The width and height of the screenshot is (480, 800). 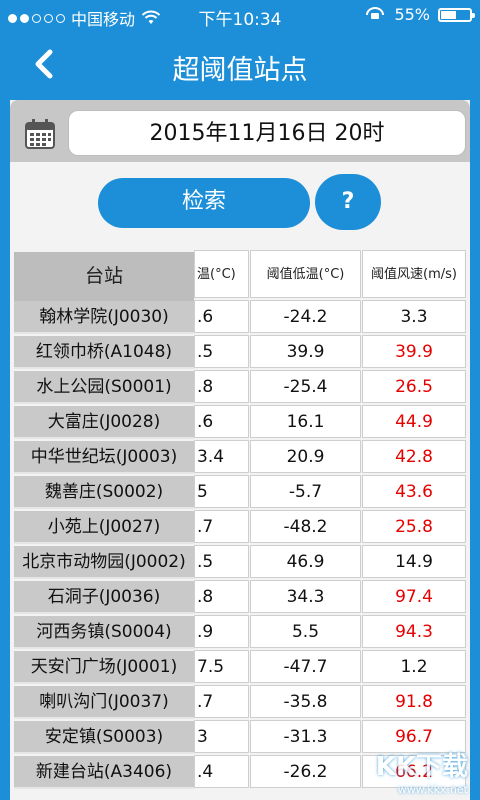 What do you see at coordinates (305, 526) in the screenshot?
I see `cell-low-temp: -48.2` at bounding box center [305, 526].